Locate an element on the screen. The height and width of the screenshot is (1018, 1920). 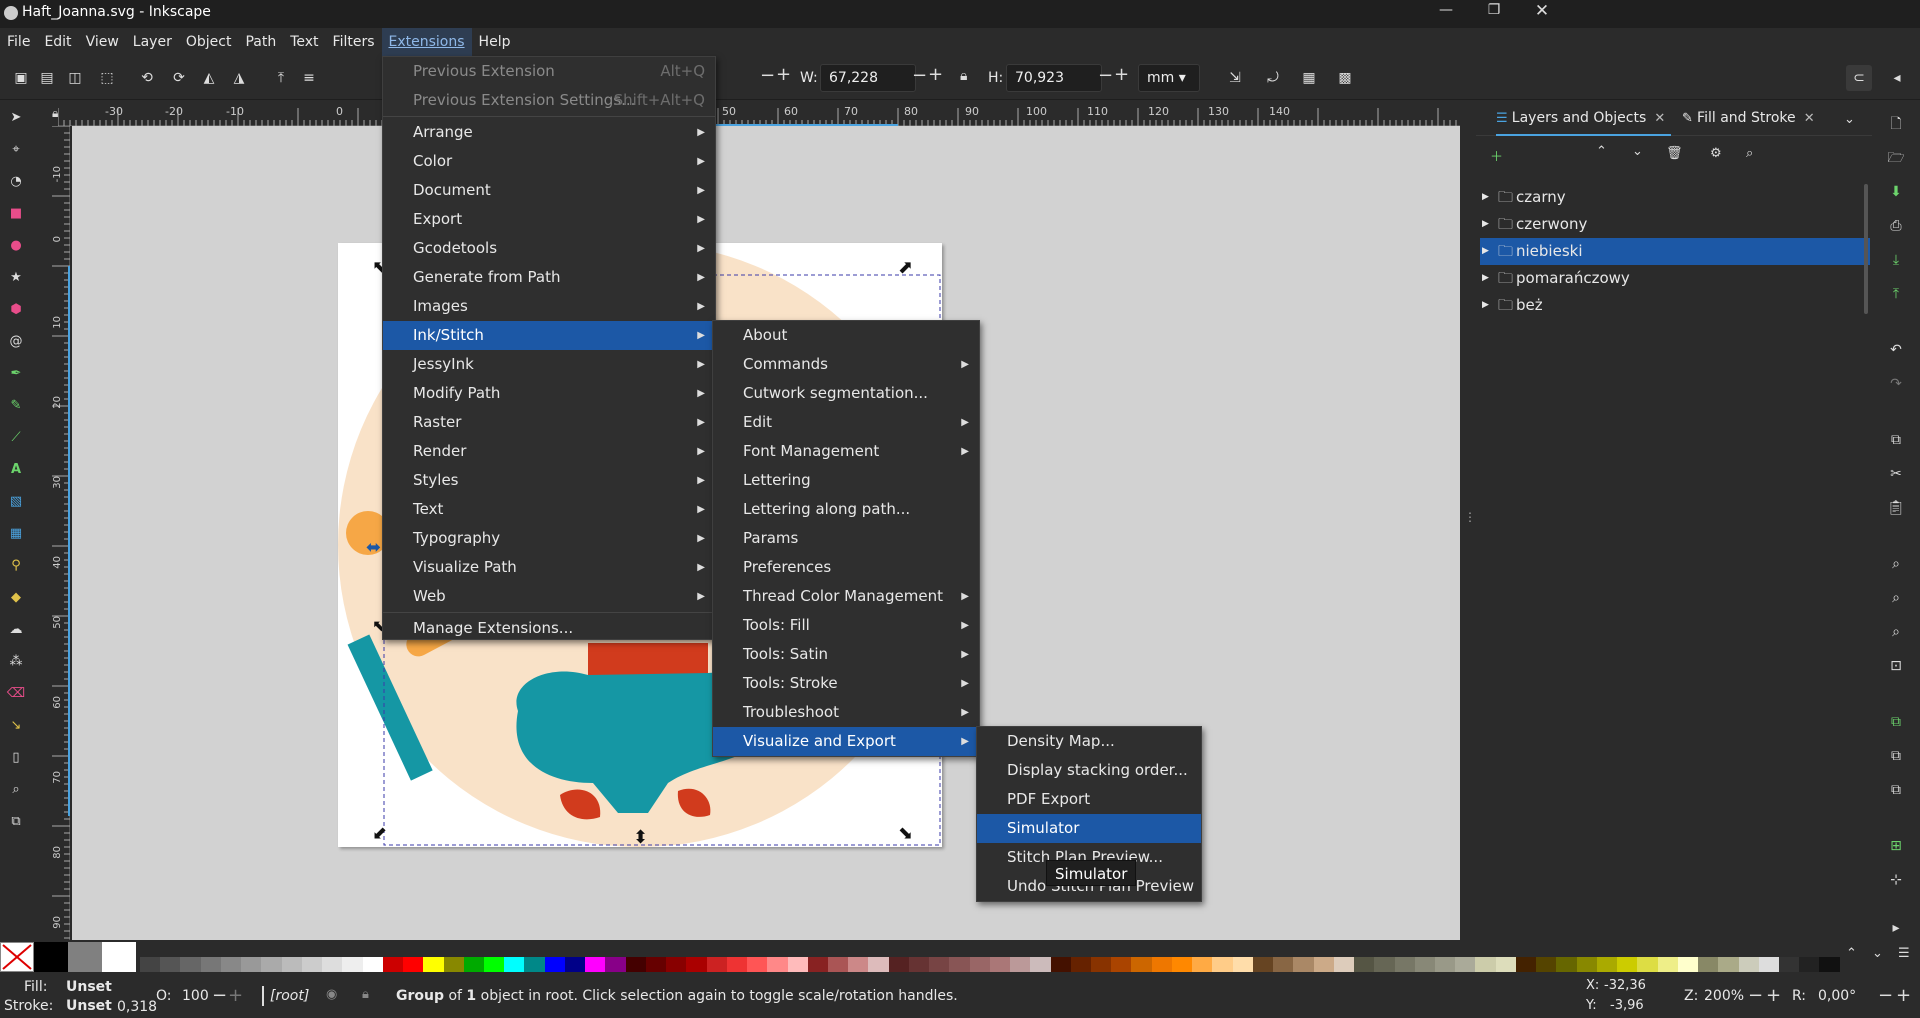
layer-row: ▶ 🗀 beż is located at coordinates (1675, 305).